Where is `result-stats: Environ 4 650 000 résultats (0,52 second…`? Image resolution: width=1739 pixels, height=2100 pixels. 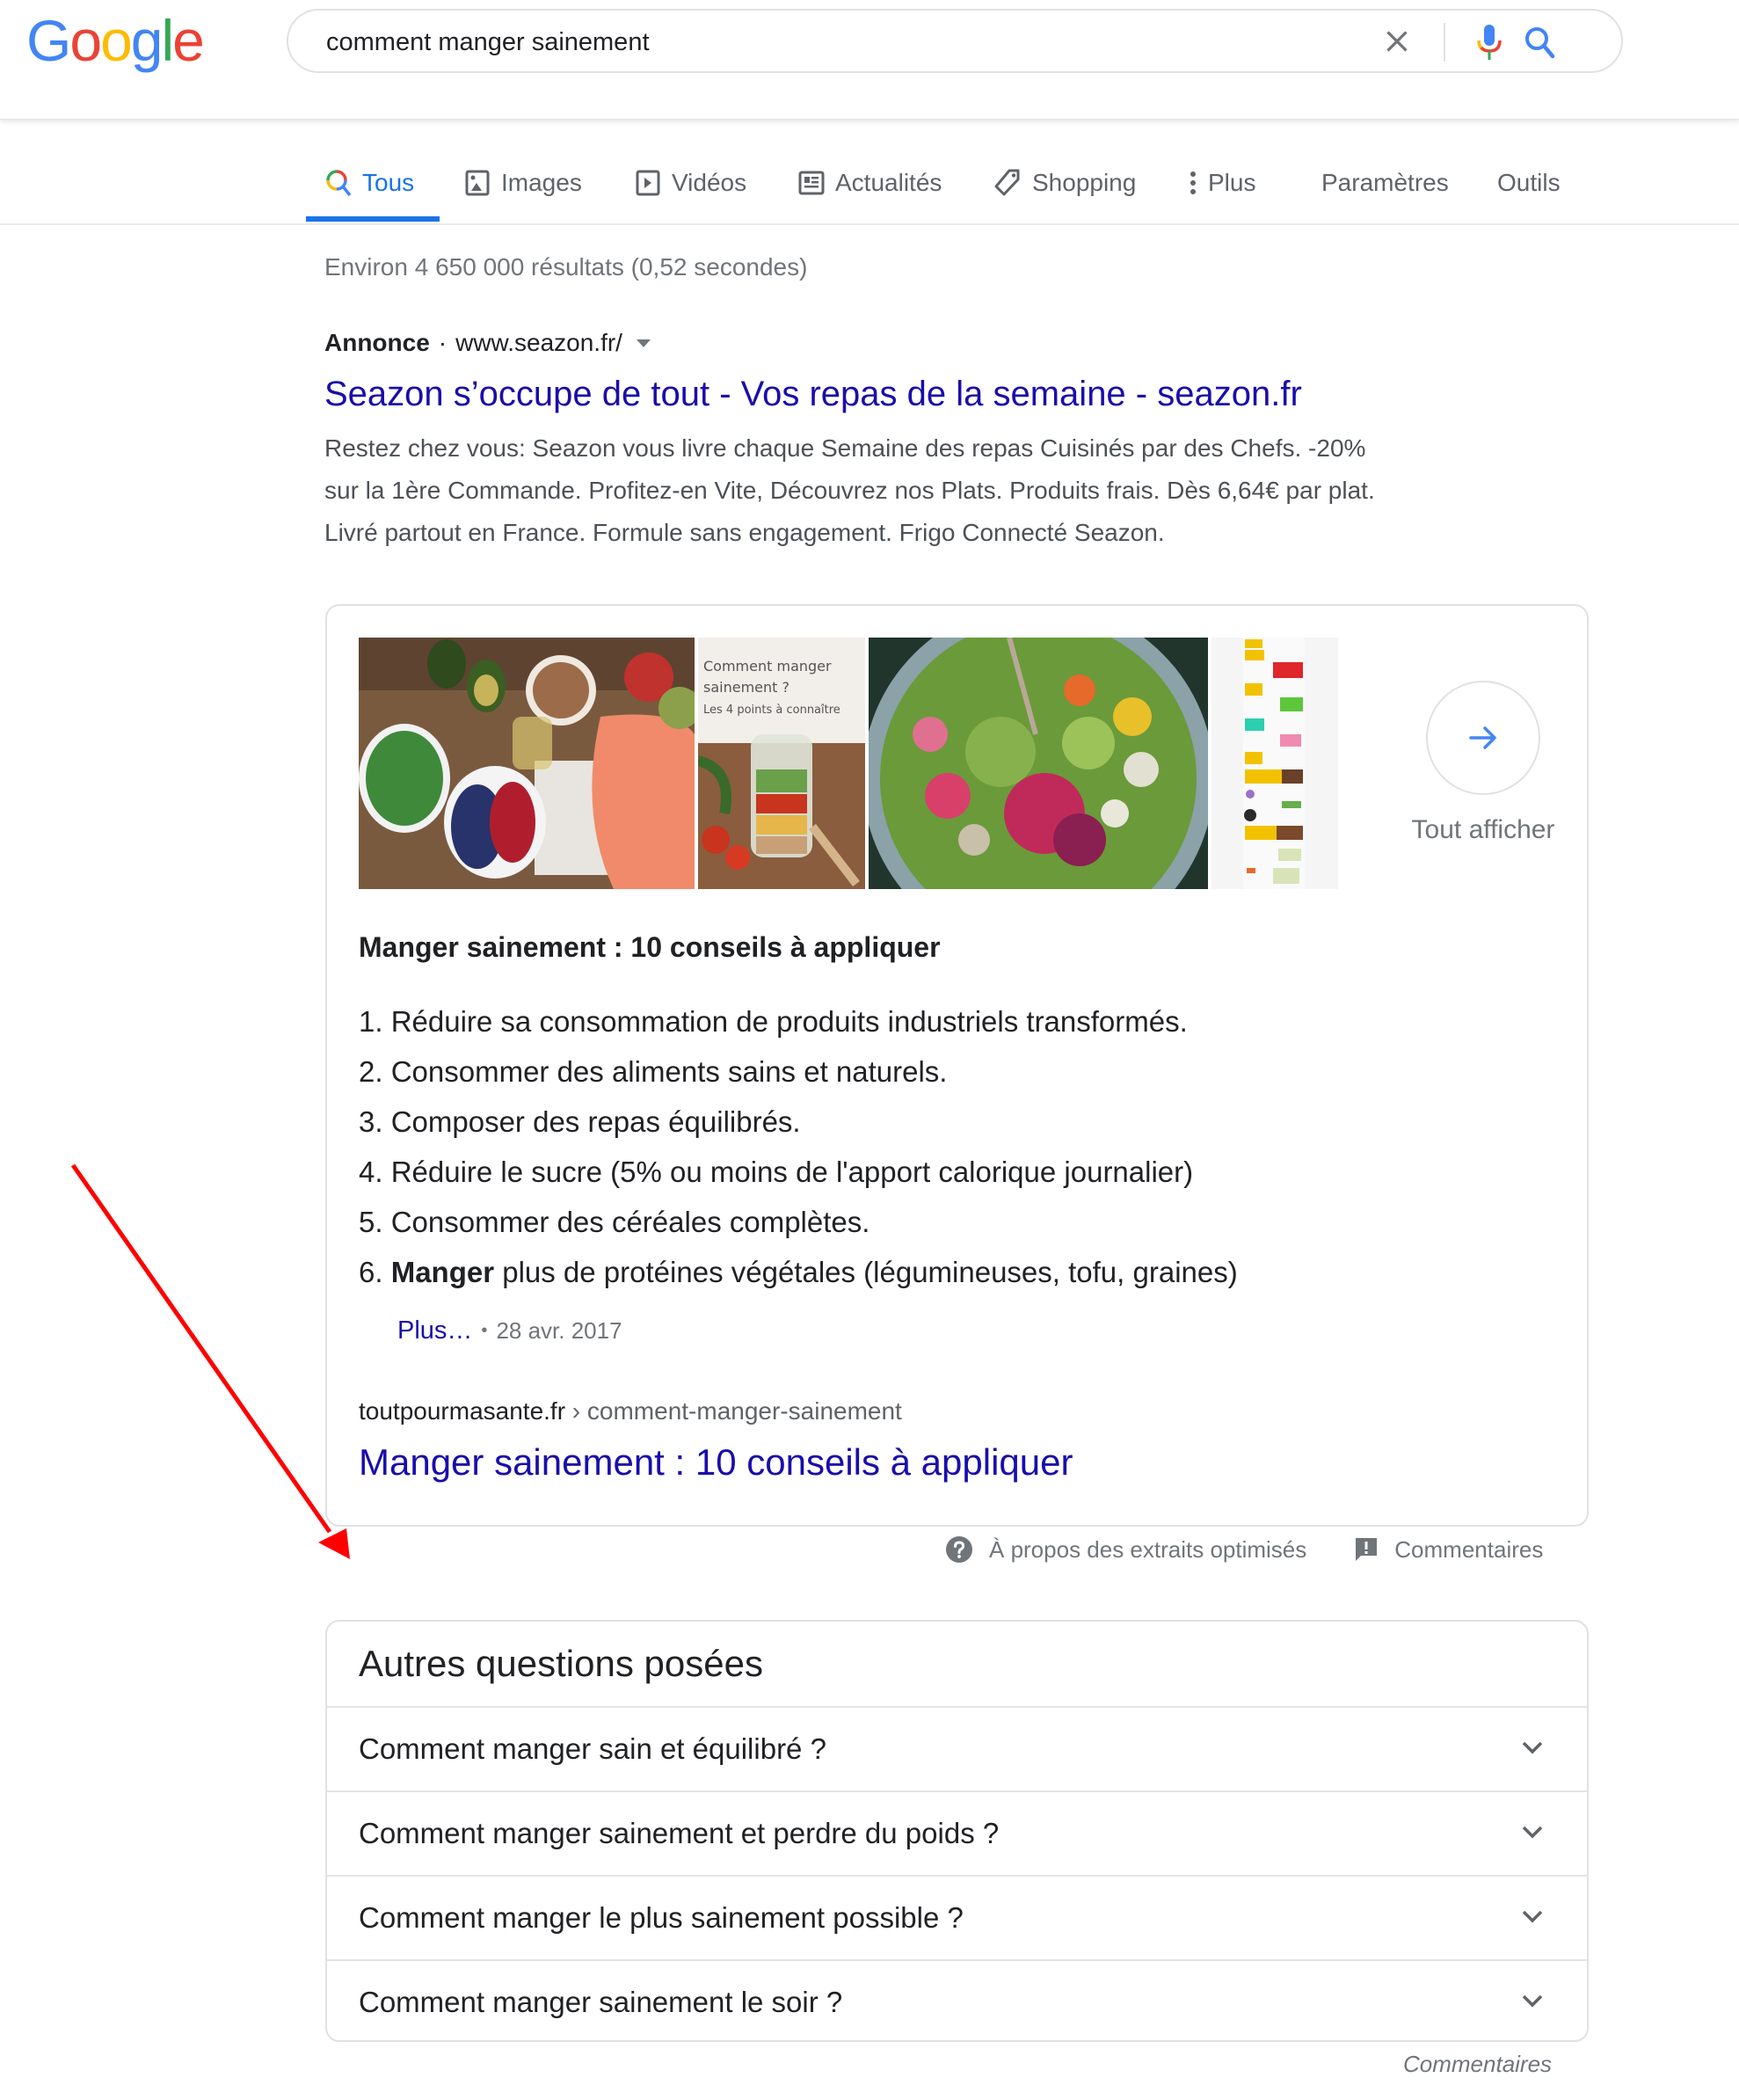 result-stats: Environ 4 650 000 résultats (0,52 second… is located at coordinates (566, 267).